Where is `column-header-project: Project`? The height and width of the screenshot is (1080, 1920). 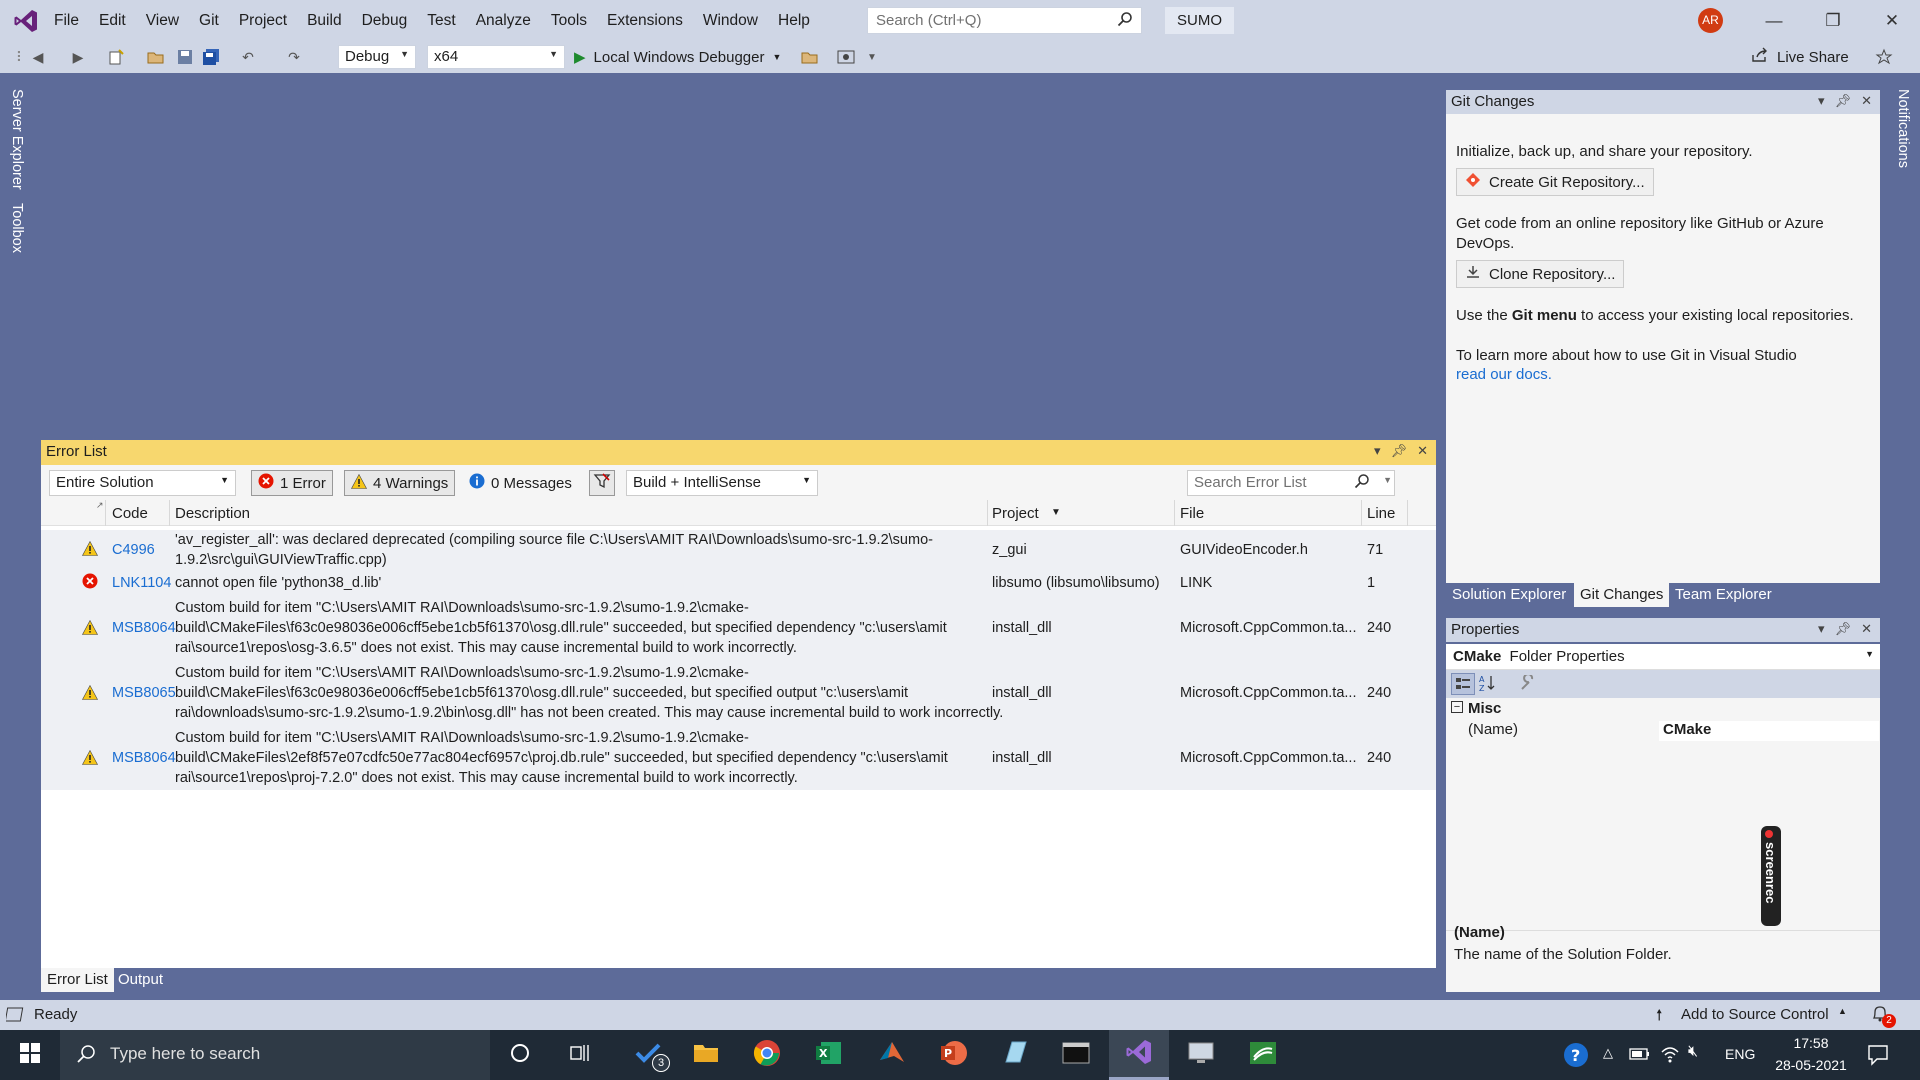 column-header-project: Project is located at coordinates (1015, 513).